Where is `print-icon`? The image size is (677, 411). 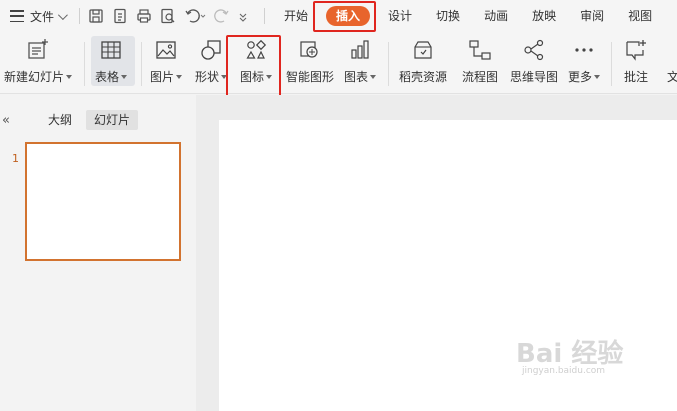
print-icon is located at coordinates (144, 16).